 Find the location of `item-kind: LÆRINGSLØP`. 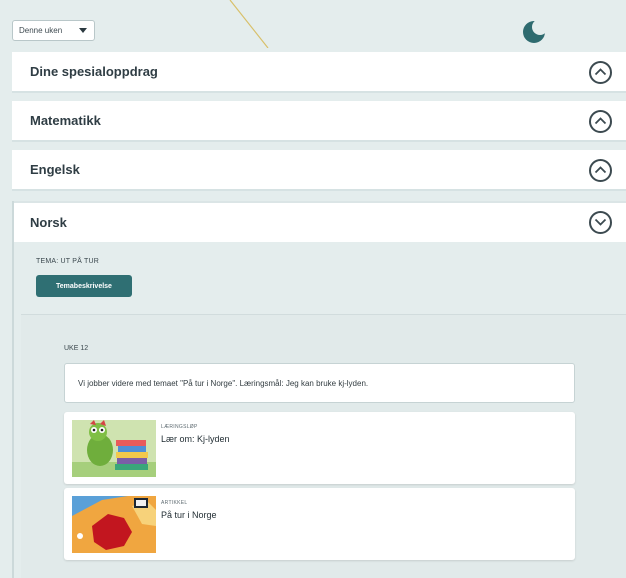

item-kind: LÆRINGSLØP is located at coordinates (179, 427).